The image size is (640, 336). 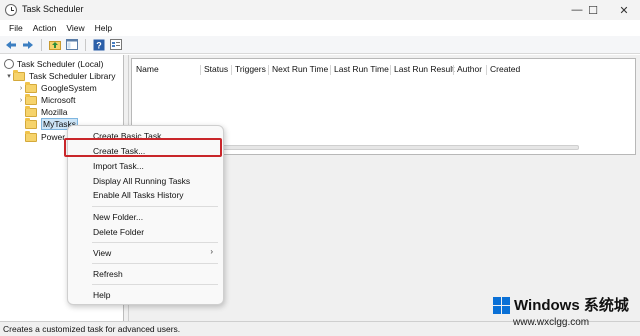 I want to click on column-header-next-run-time: Next Run Time, so click(x=300, y=69).